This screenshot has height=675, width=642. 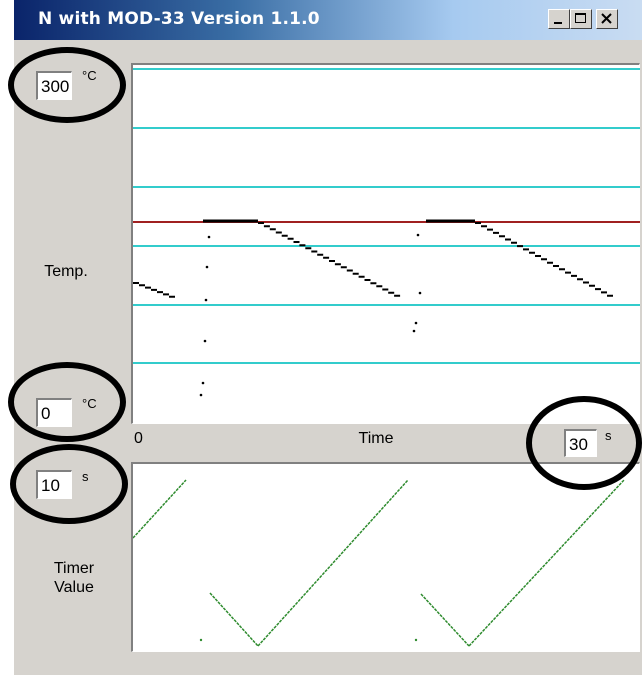 I want to click on timer-axis-label-line2: Value, so click(x=74, y=587).